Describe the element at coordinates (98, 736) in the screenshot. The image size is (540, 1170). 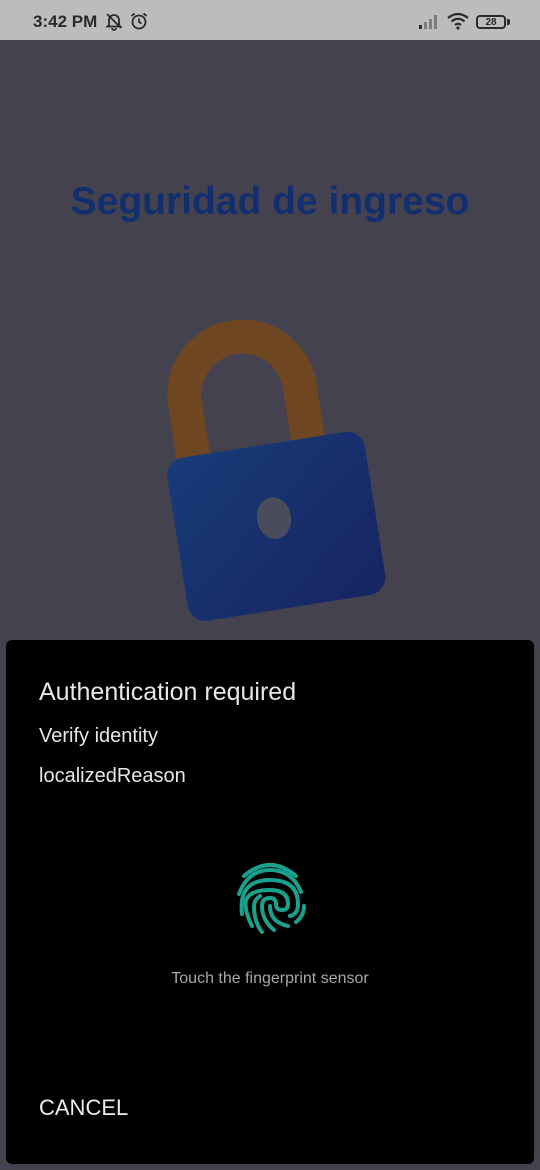
I see `dialog-subtitle: Verify identity` at that location.